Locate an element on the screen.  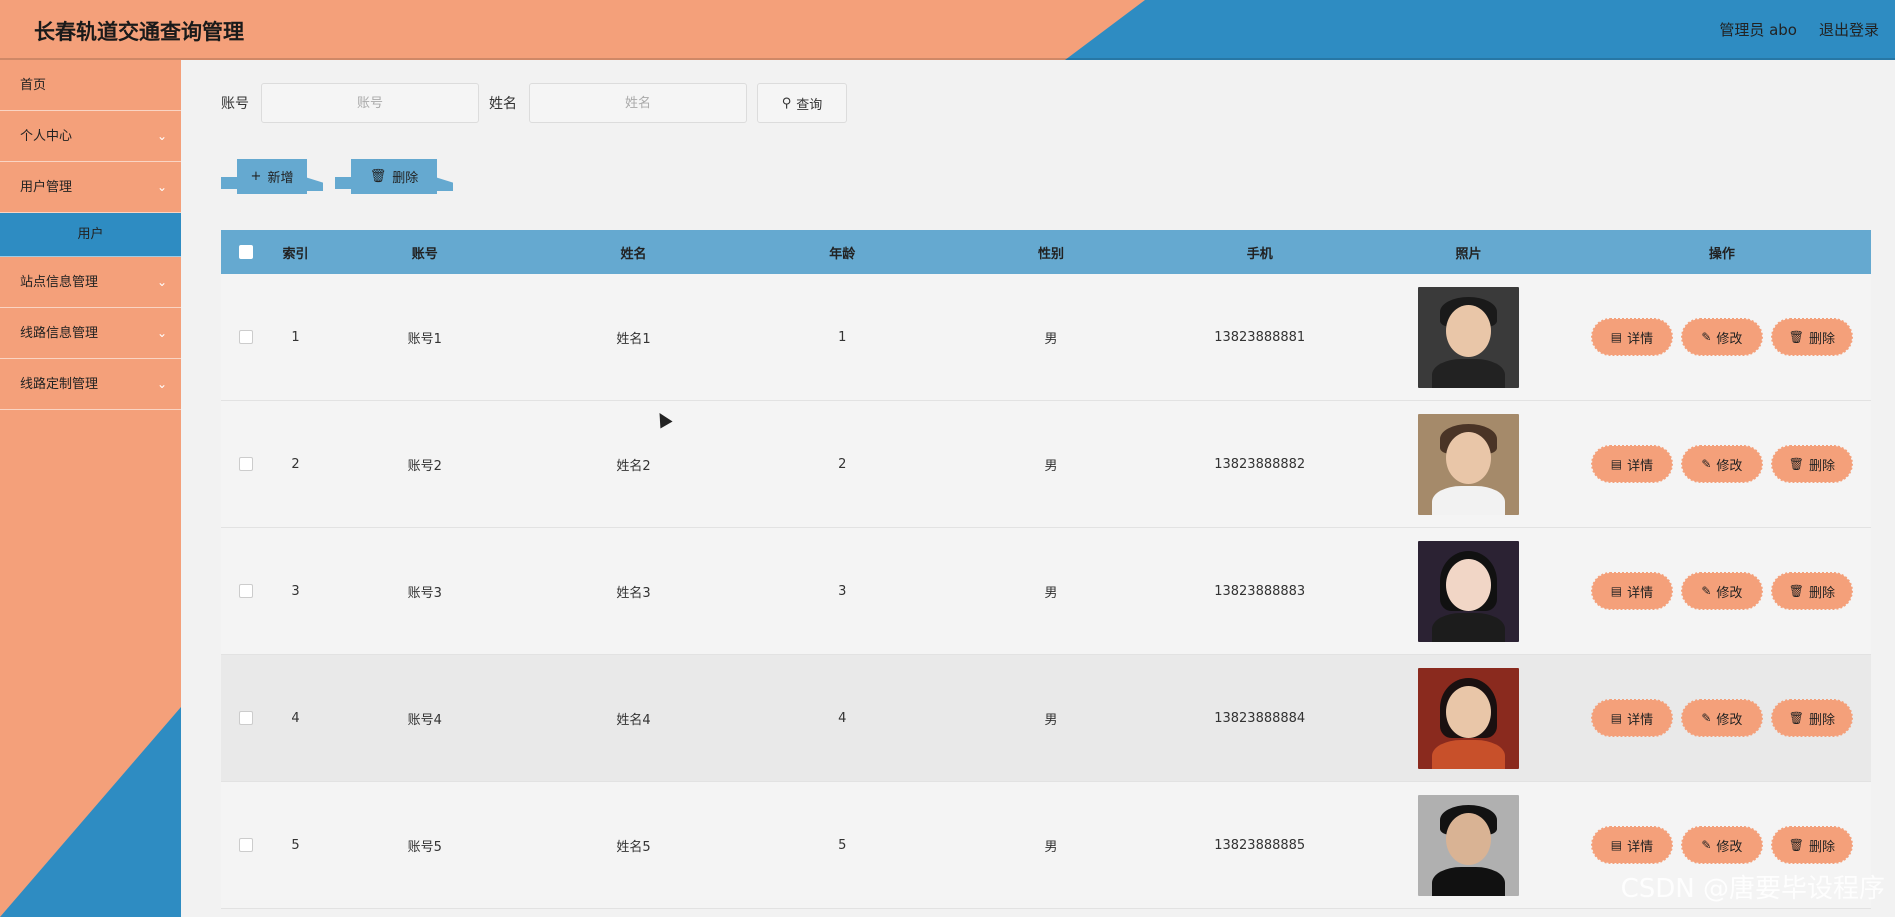
name-cell: 姓名1 is located at coordinates (633, 339).